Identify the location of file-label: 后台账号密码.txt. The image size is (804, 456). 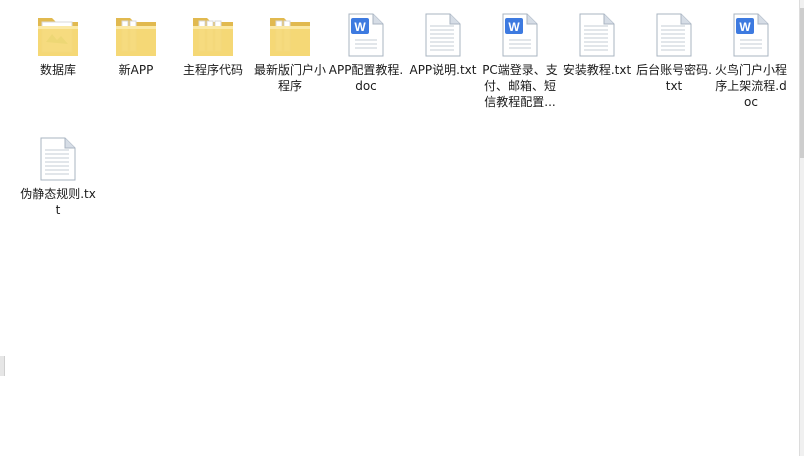
(674, 78).